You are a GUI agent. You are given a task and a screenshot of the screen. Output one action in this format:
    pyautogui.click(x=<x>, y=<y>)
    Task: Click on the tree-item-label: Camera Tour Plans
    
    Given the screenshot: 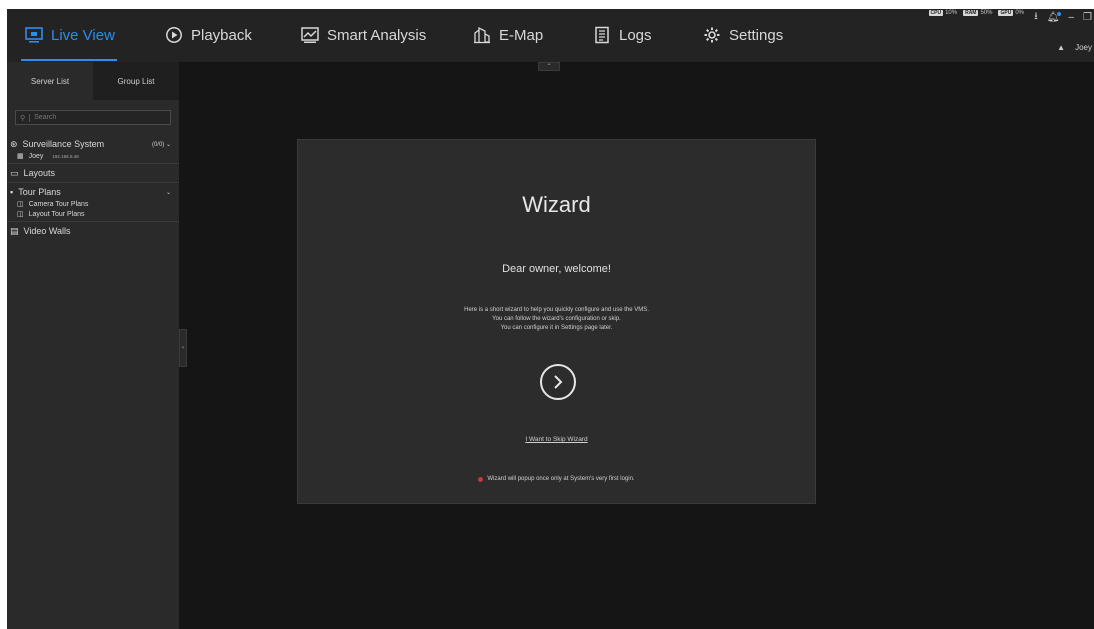 What is the action you would take?
    pyautogui.click(x=58, y=204)
    